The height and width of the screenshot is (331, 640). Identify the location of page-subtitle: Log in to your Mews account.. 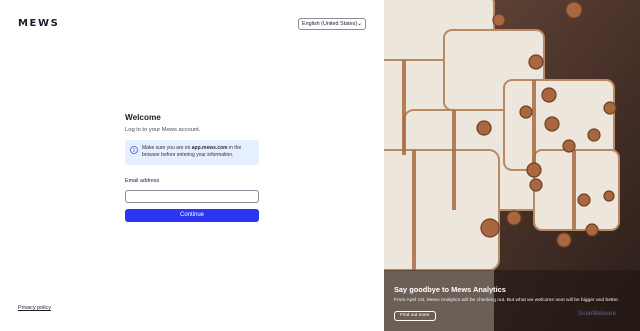
(163, 130).